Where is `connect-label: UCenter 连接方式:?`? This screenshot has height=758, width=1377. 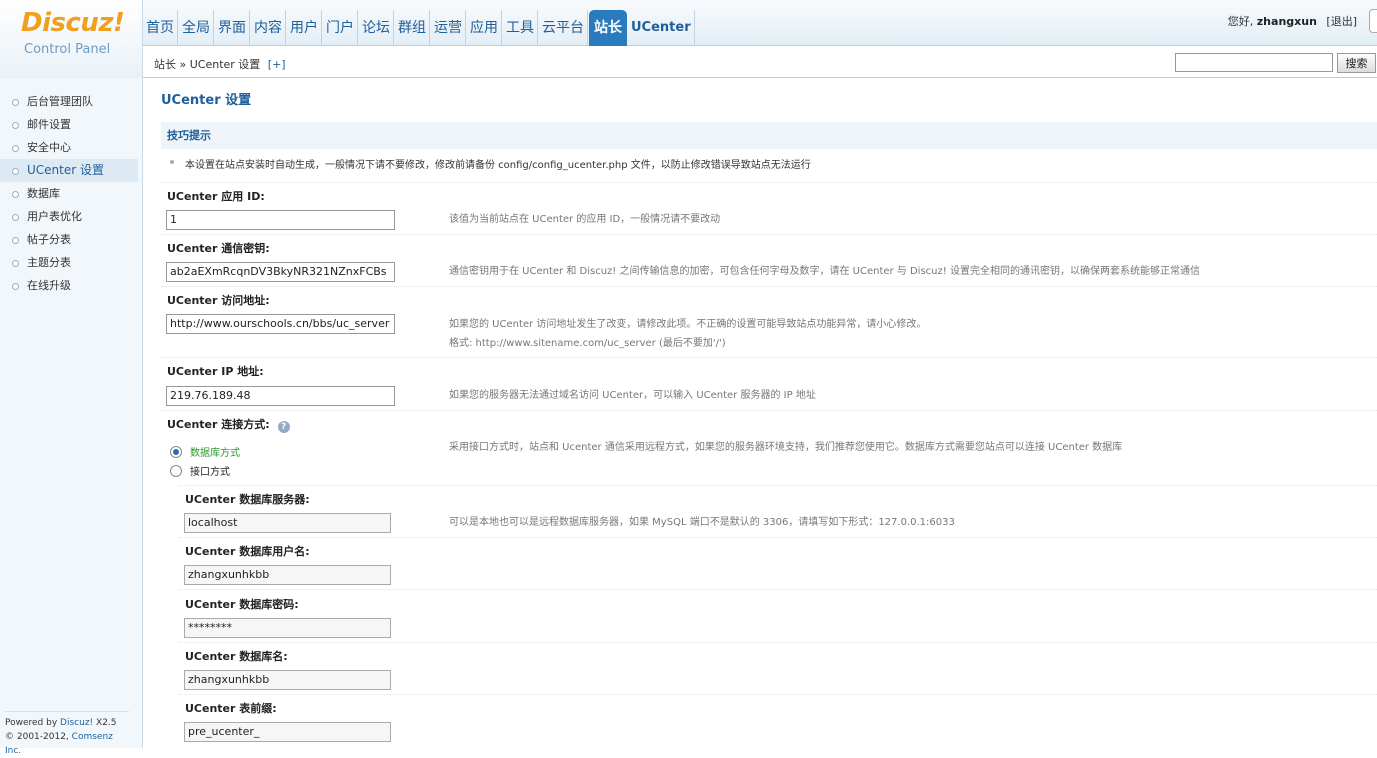
connect-label: UCenter 连接方式:? is located at coordinates (228, 424).